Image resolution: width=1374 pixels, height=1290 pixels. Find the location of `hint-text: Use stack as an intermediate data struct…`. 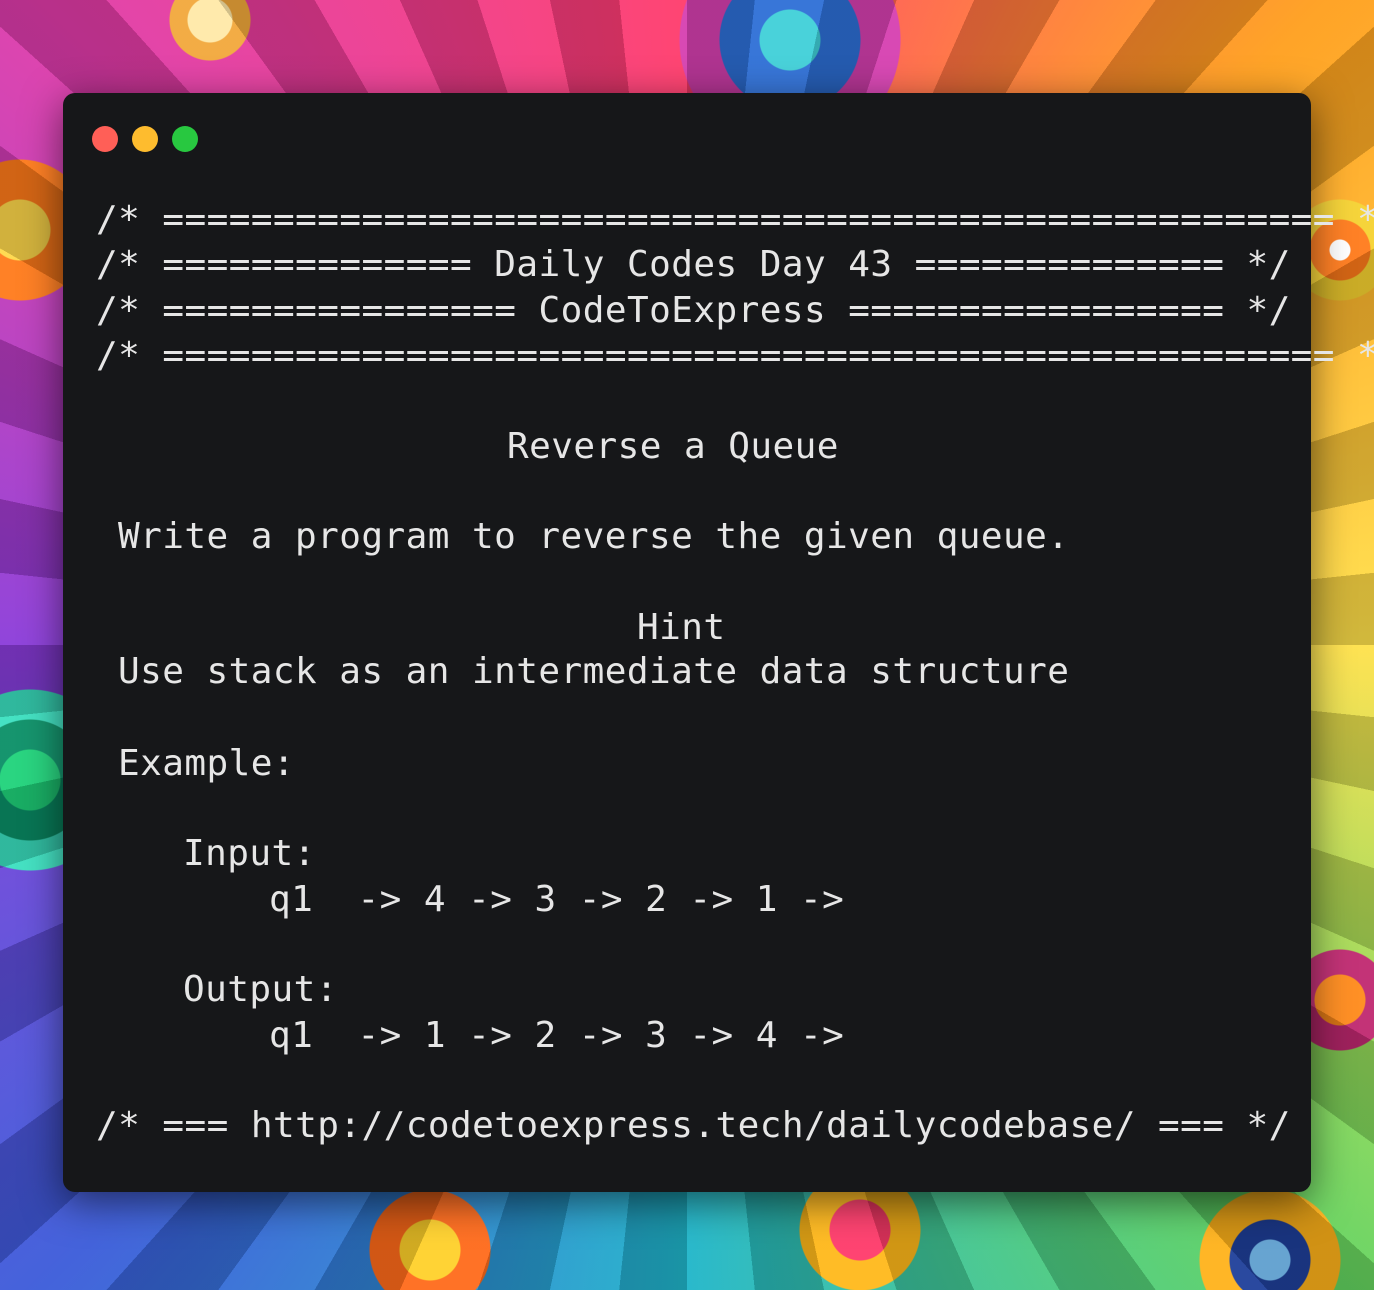

hint-text: Use stack as an intermediate data struct… is located at coordinates (594, 671).